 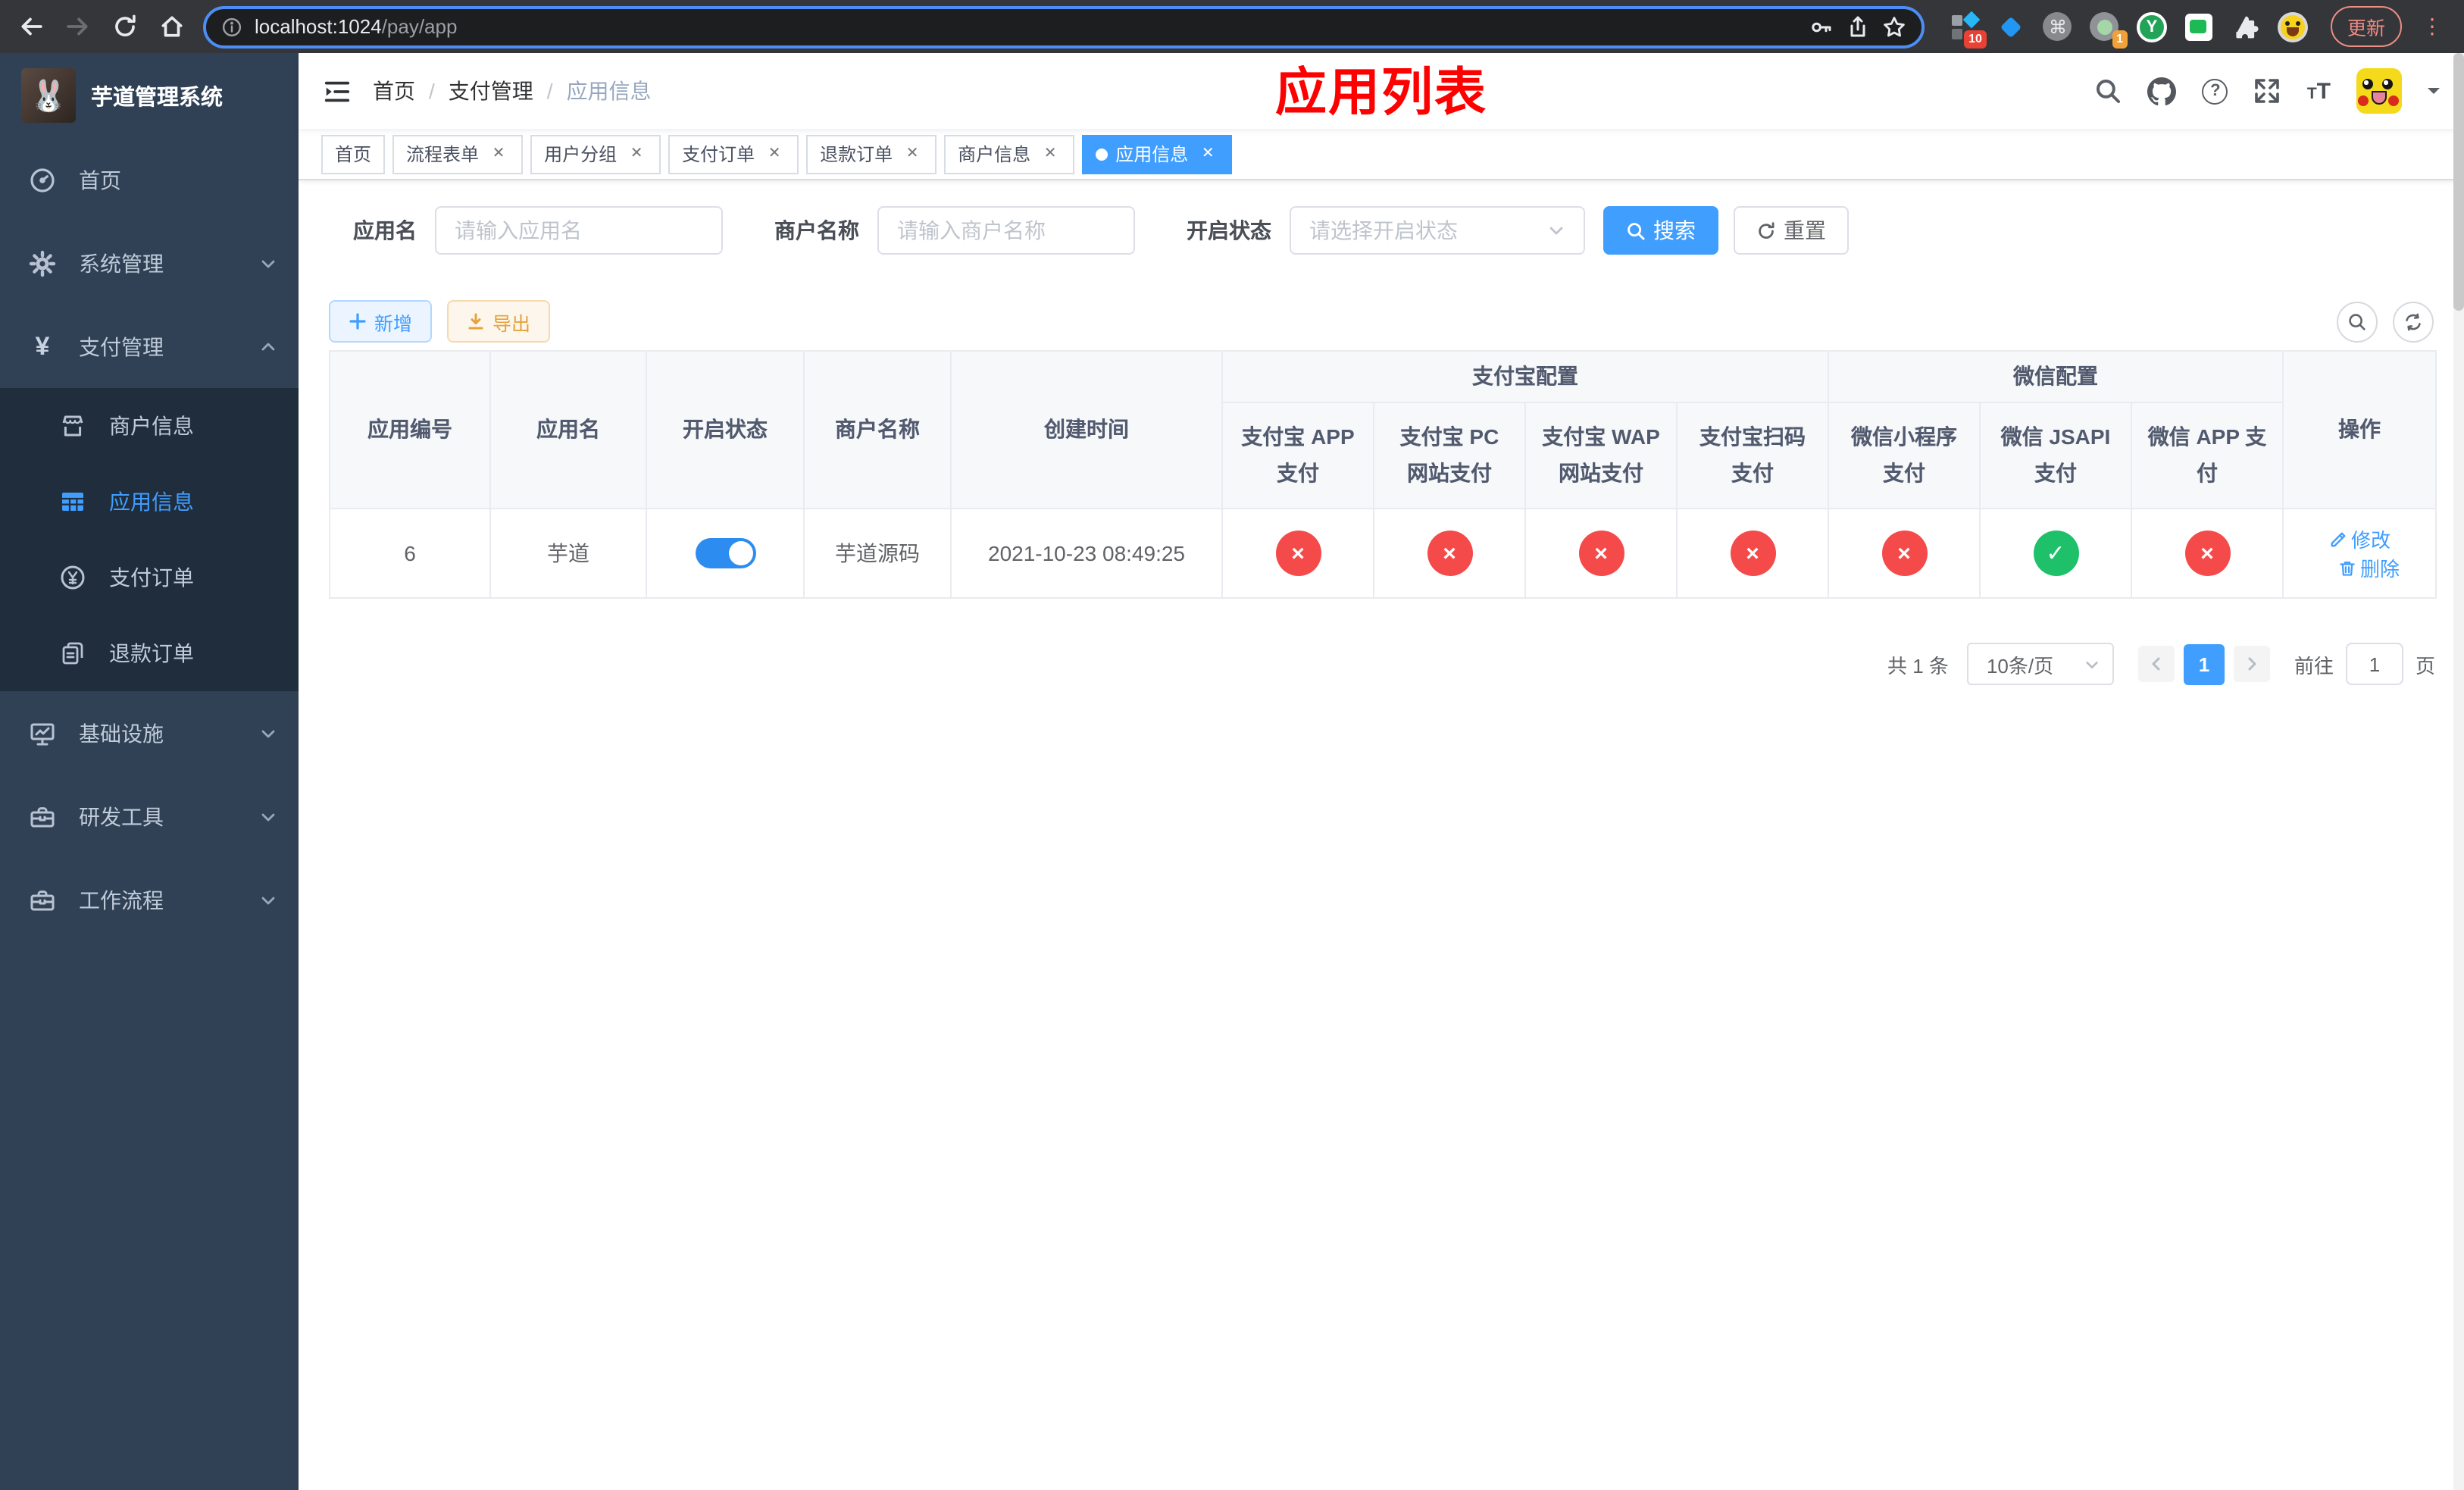 I want to click on password-key-icon, so click(x=1821, y=27).